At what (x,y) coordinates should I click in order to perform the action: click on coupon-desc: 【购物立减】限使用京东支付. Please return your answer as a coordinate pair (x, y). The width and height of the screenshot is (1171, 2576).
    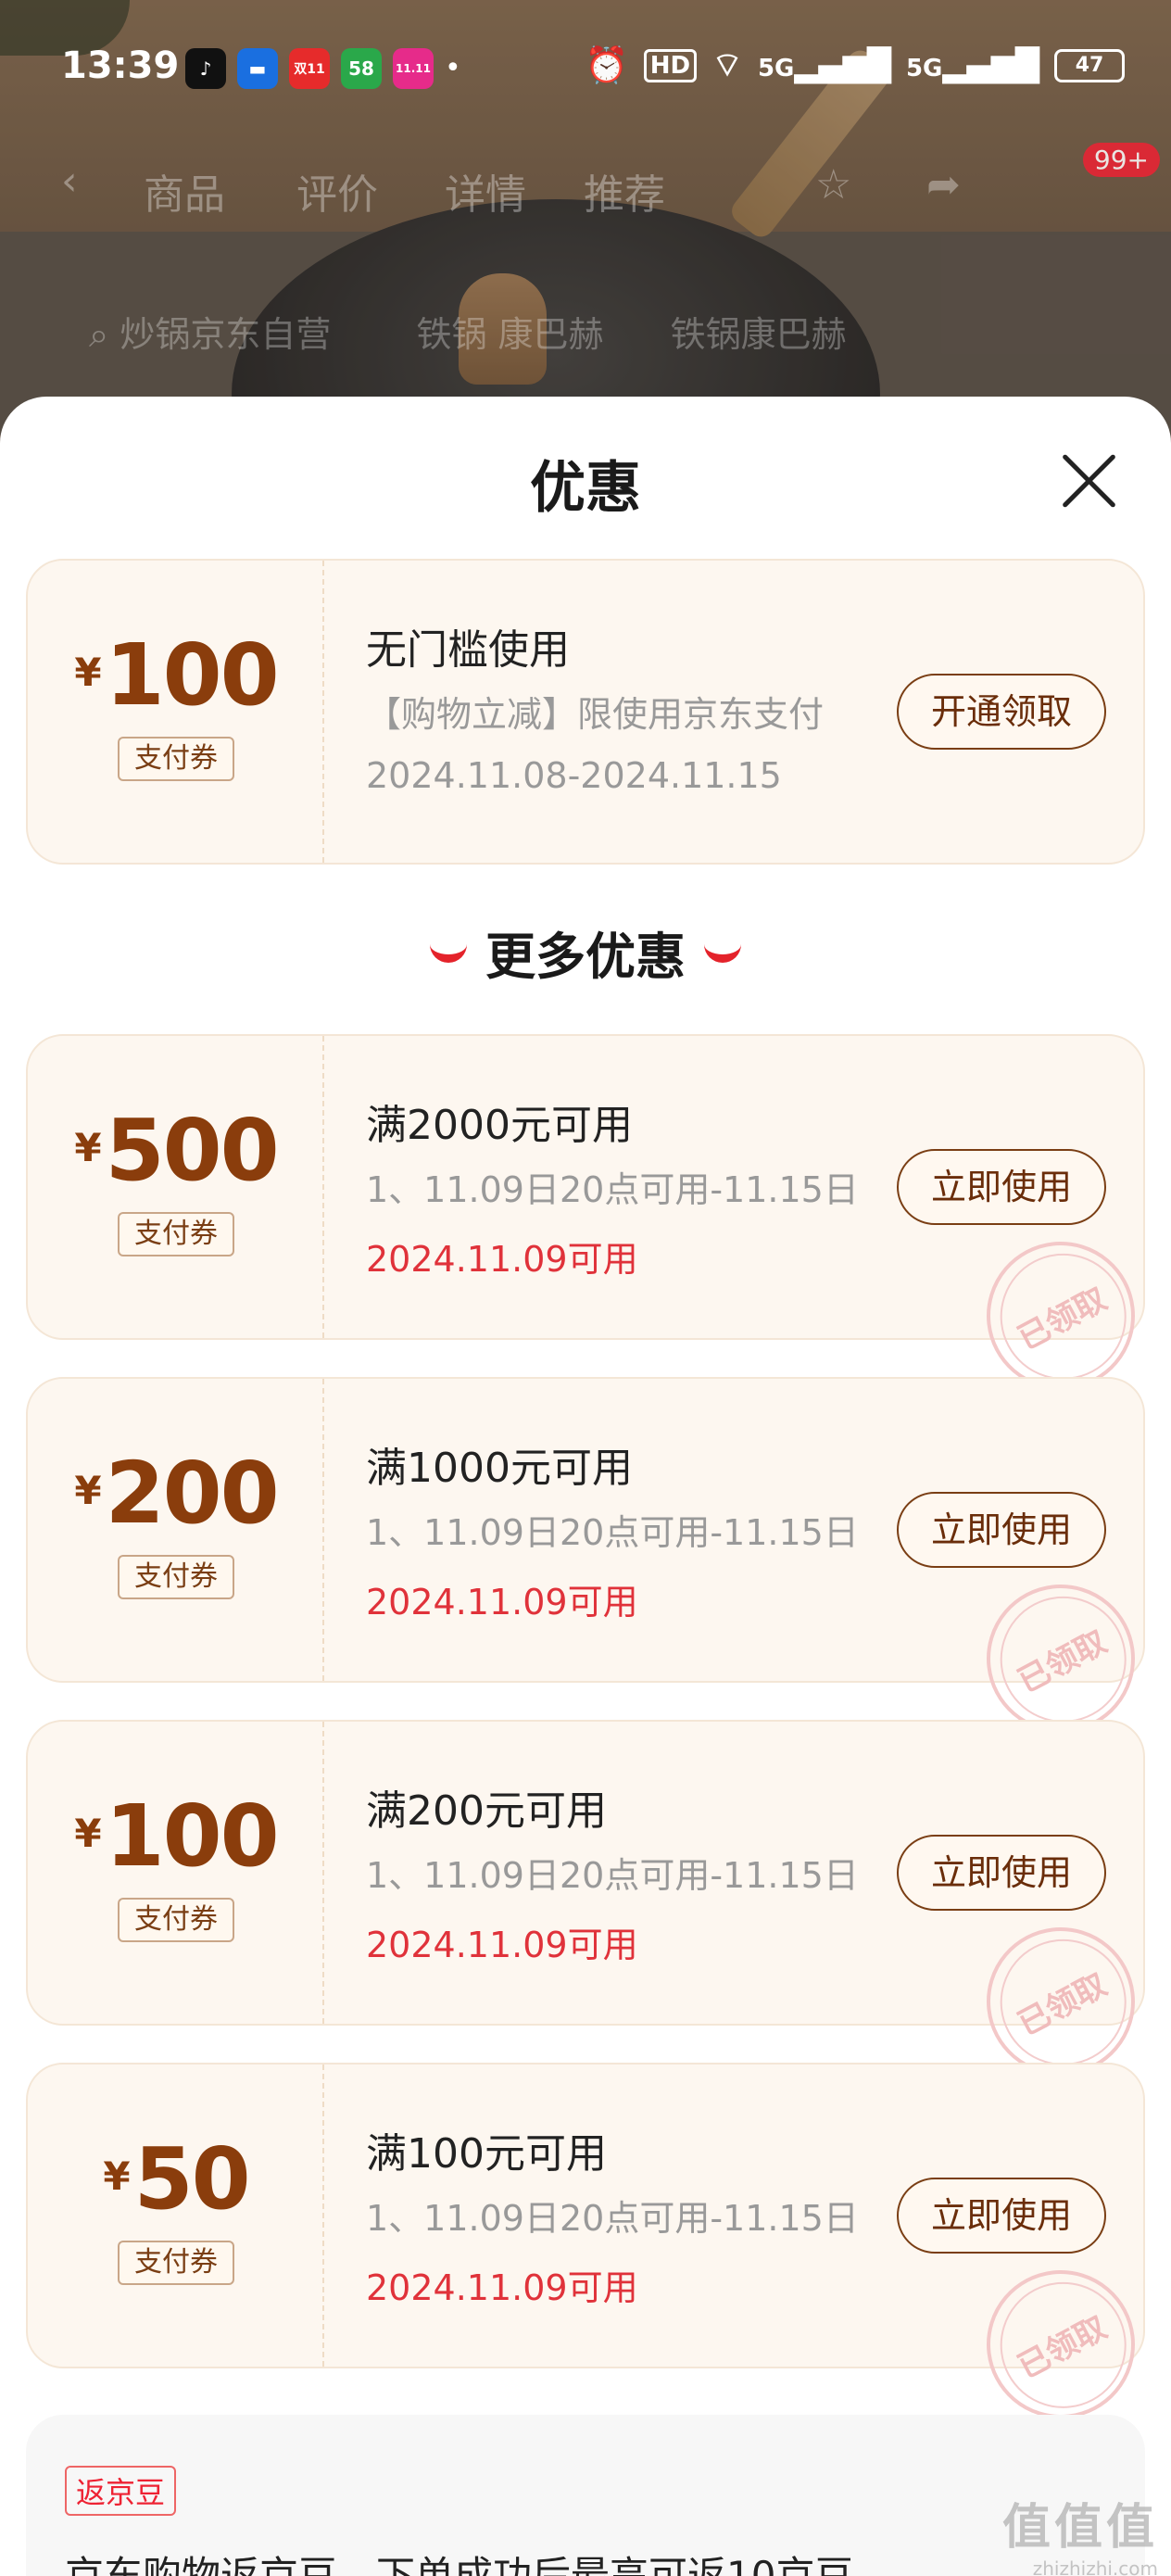
    Looking at the image, I should click on (596, 714).